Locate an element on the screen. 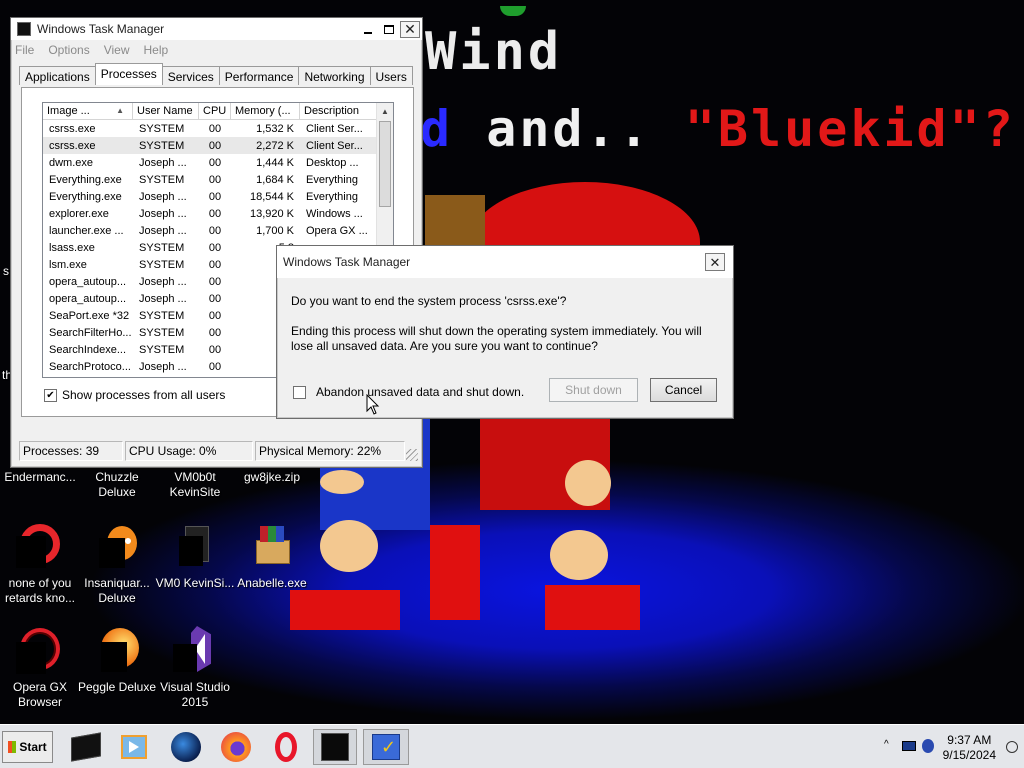 The width and height of the screenshot is (1024, 768). shutdown-button: Shut down is located at coordinates (593, 390).